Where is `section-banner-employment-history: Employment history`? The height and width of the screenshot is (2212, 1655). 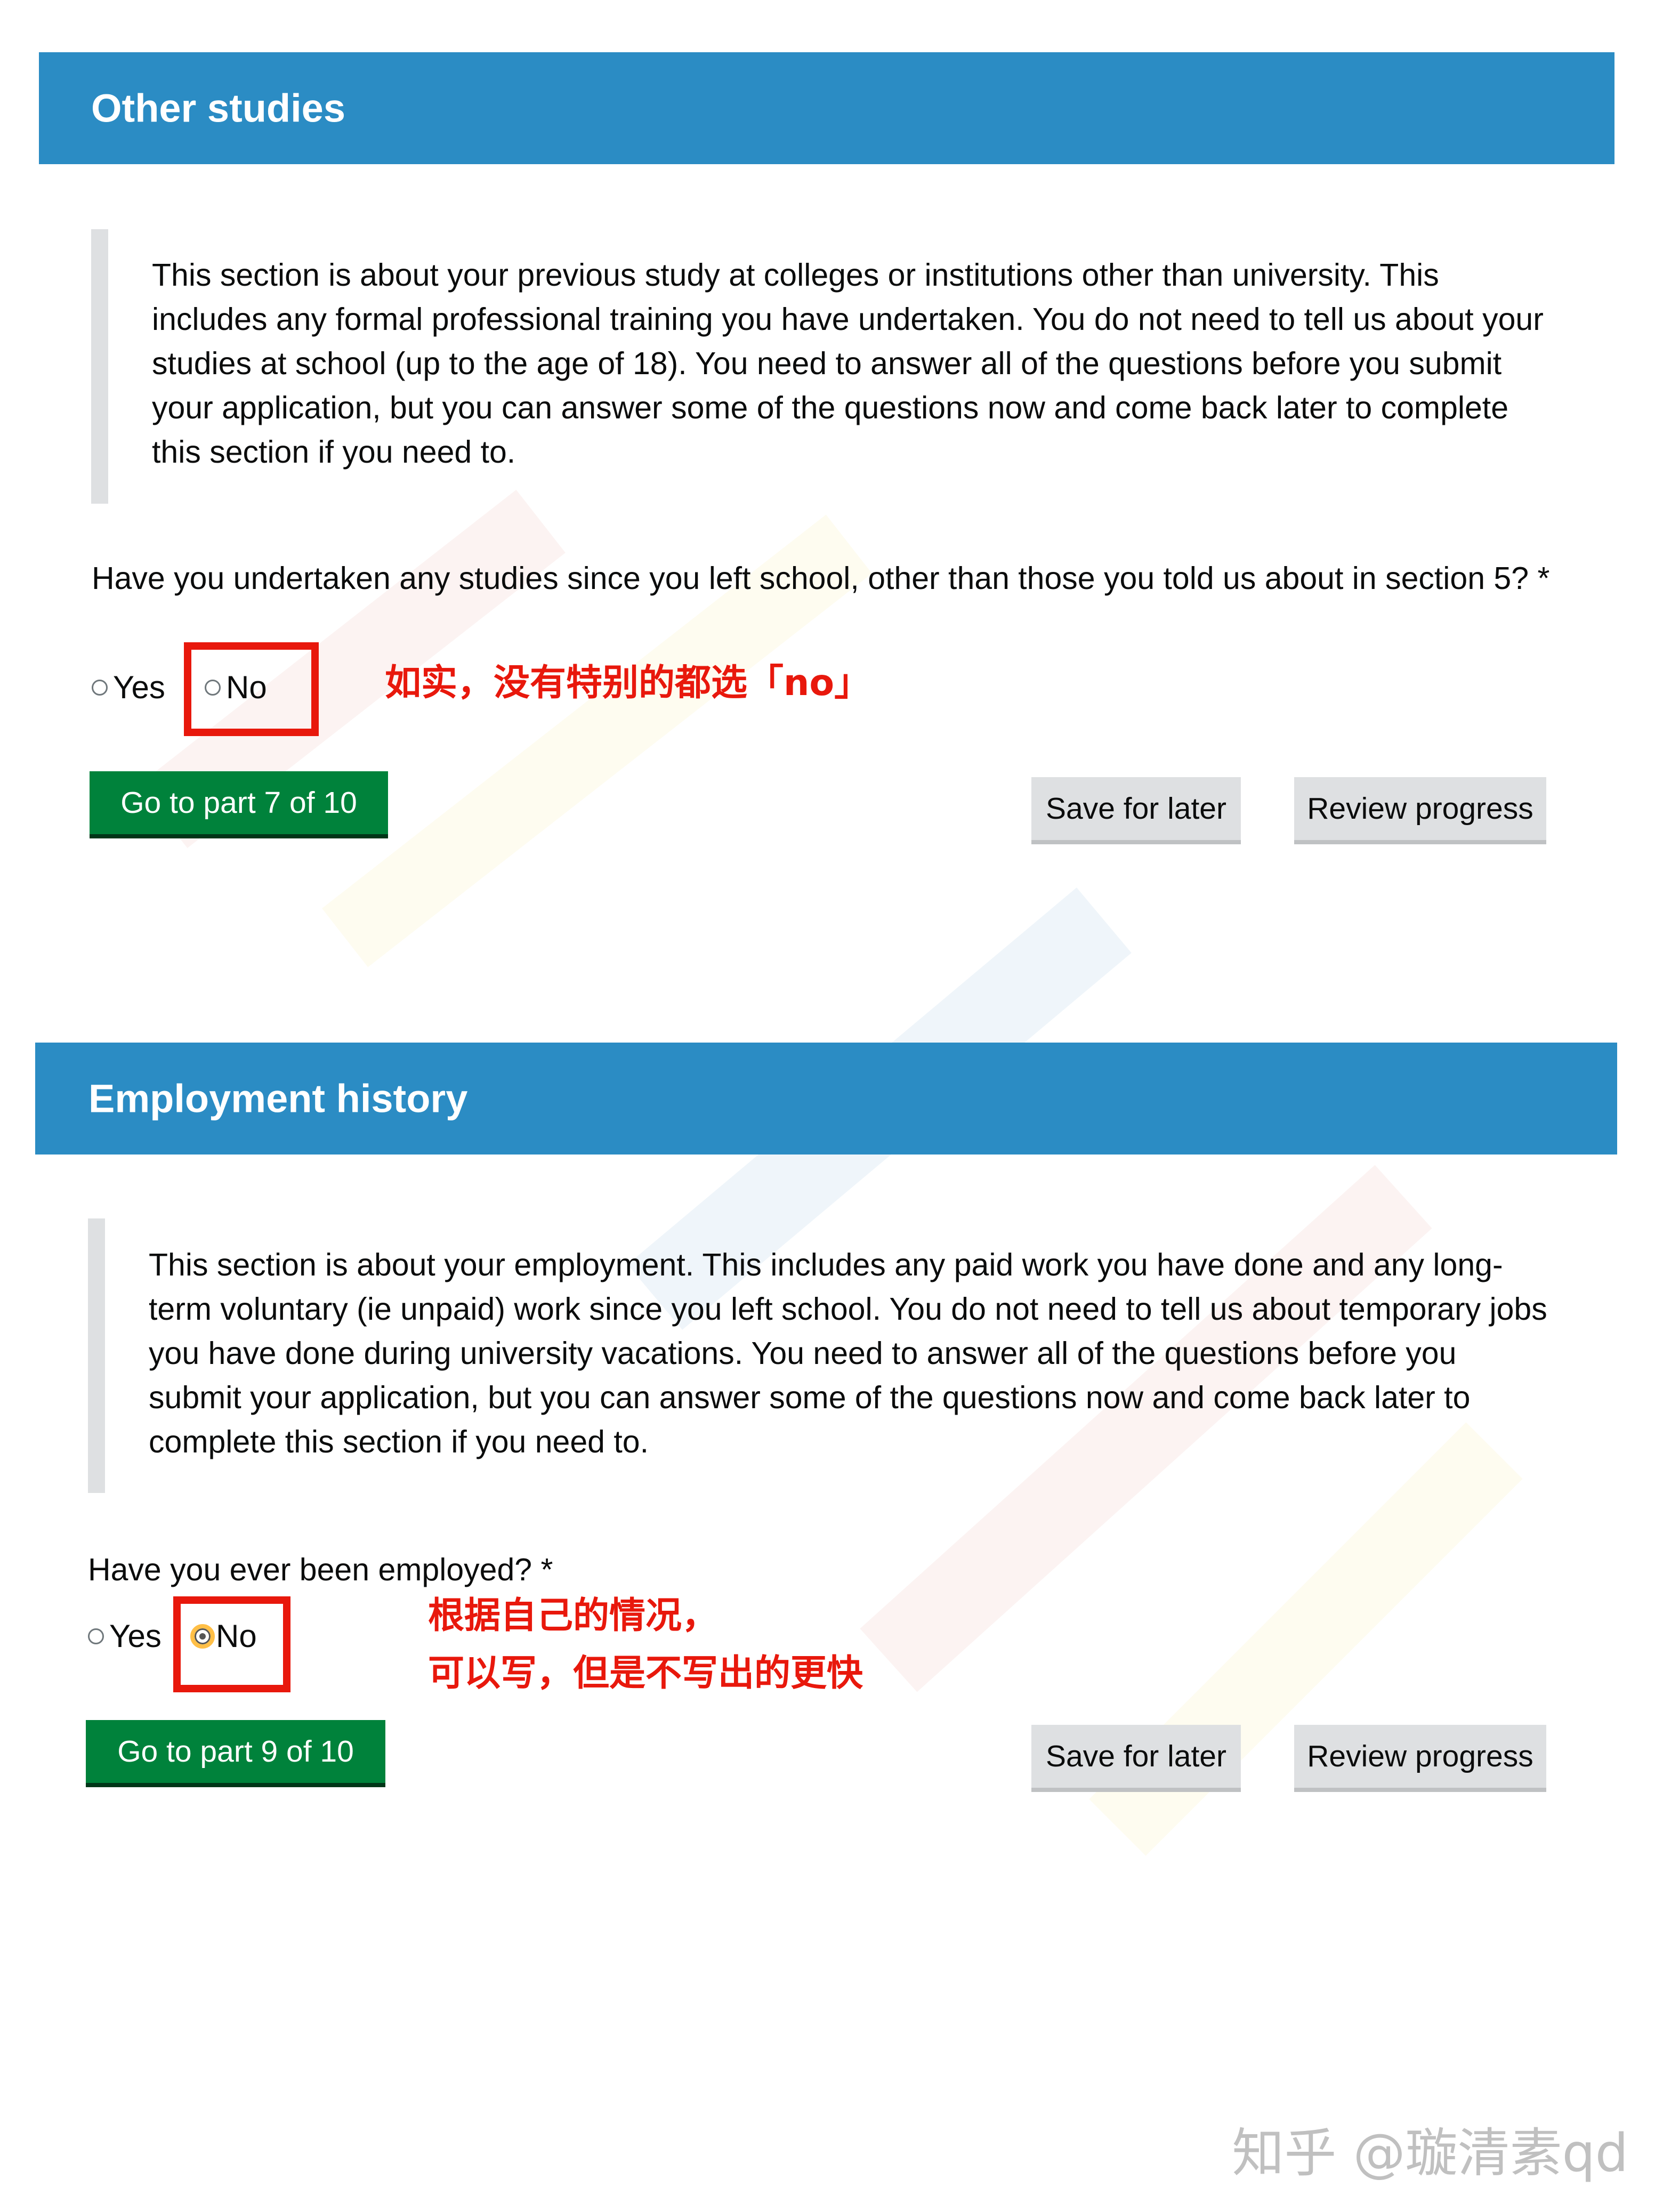
section-banner-employment-history: Employment history is located at coordinates (826, 1099).